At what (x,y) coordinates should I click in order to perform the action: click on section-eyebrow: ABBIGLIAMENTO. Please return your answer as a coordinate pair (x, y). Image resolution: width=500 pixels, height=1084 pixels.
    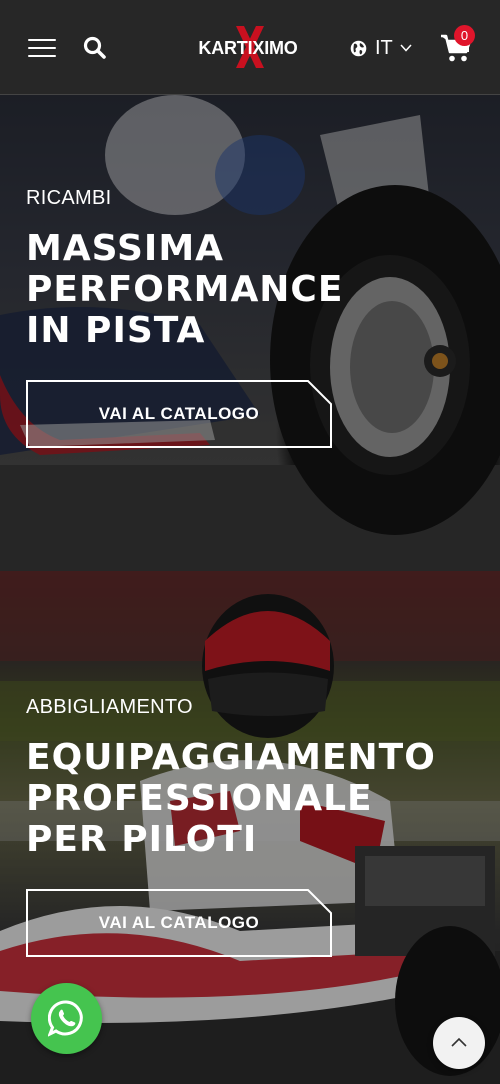
    Looking at the image, I should click on (109, 707).